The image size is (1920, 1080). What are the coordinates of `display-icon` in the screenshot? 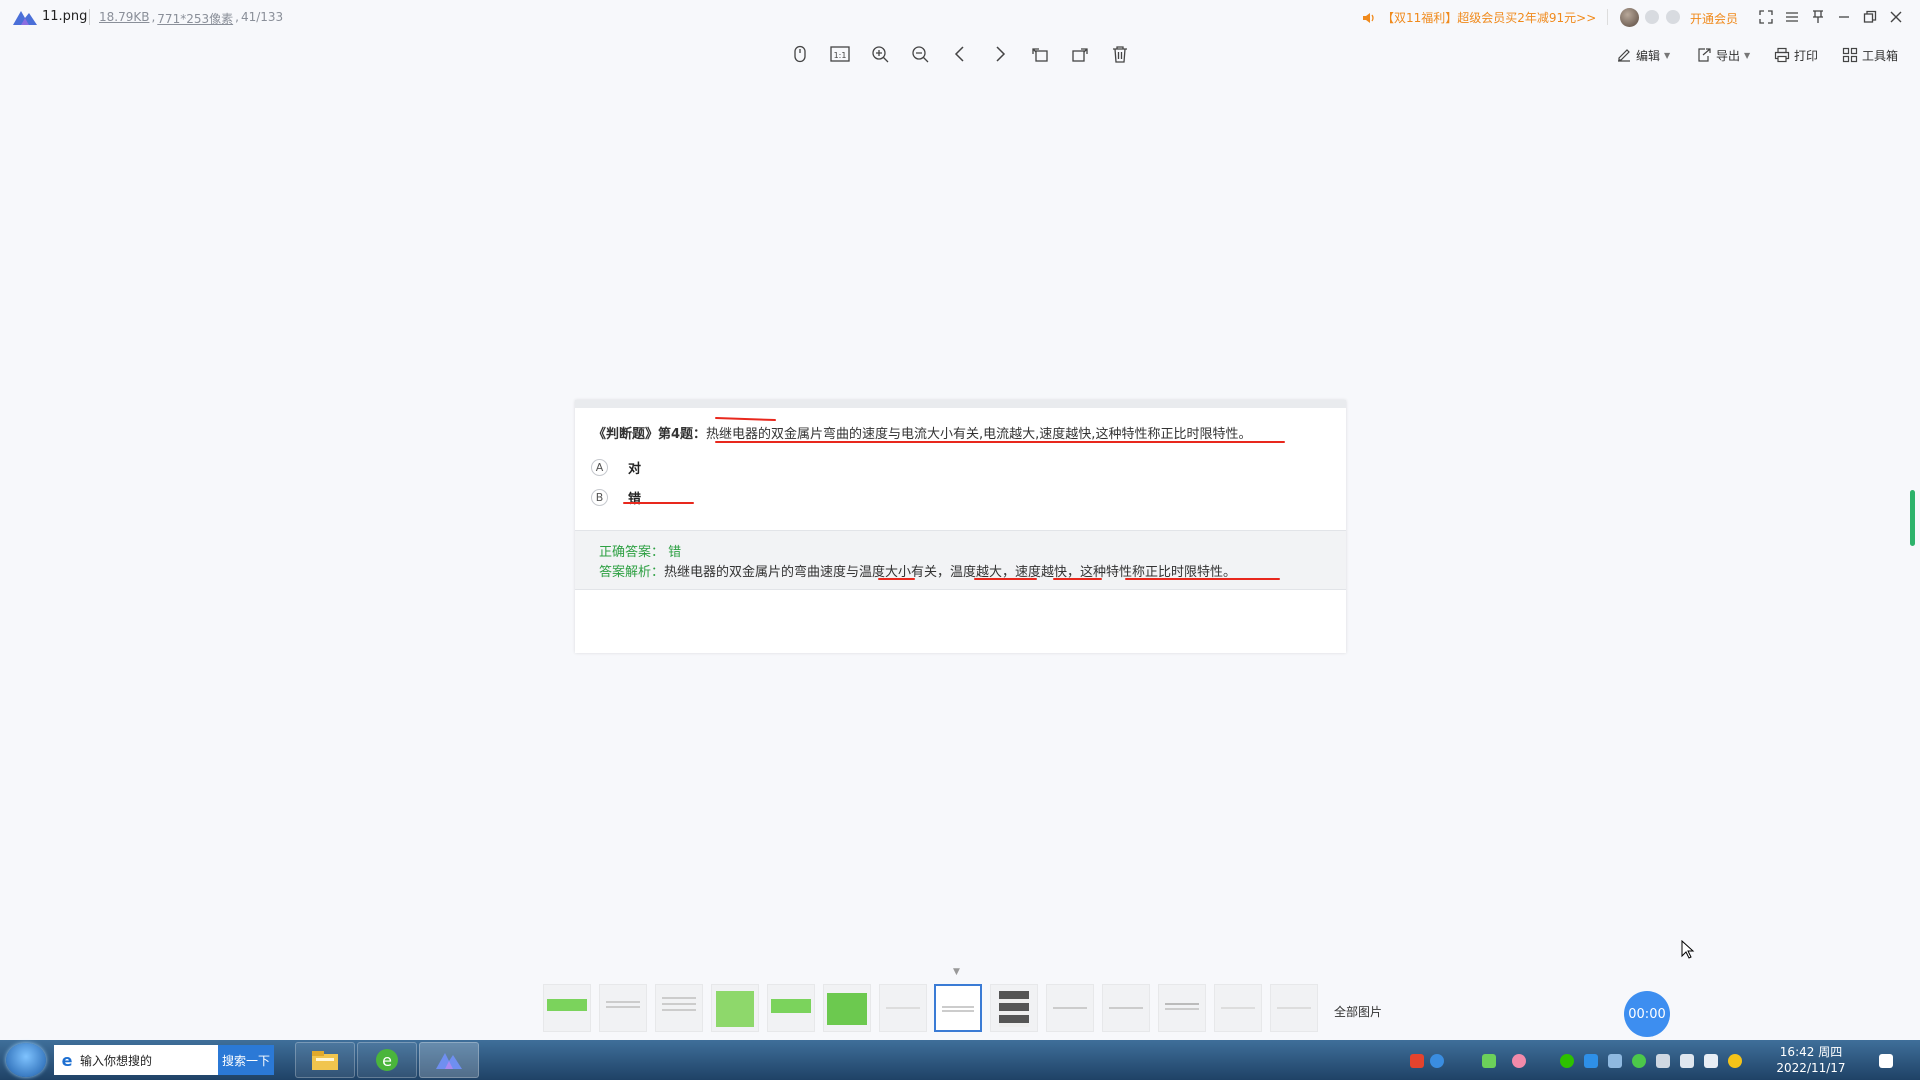 It's located at (1687, 1061).